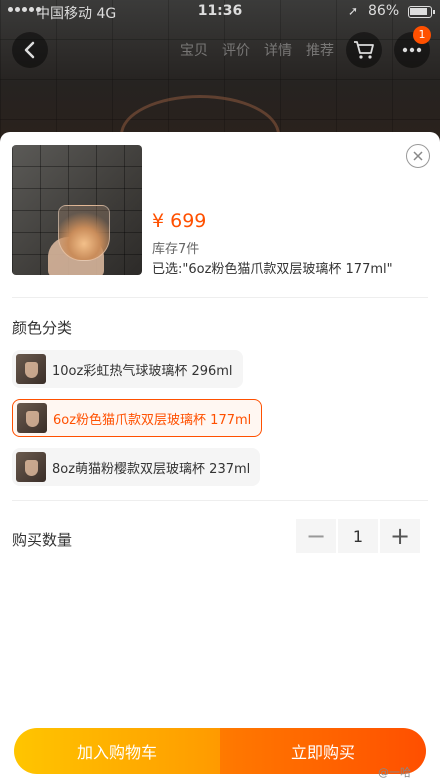 The width and height of the screenshot is (440, 783). Describe the element at coordinates (179, 221) in the screenshot. I see `product-price: ¥ 699` at that location.